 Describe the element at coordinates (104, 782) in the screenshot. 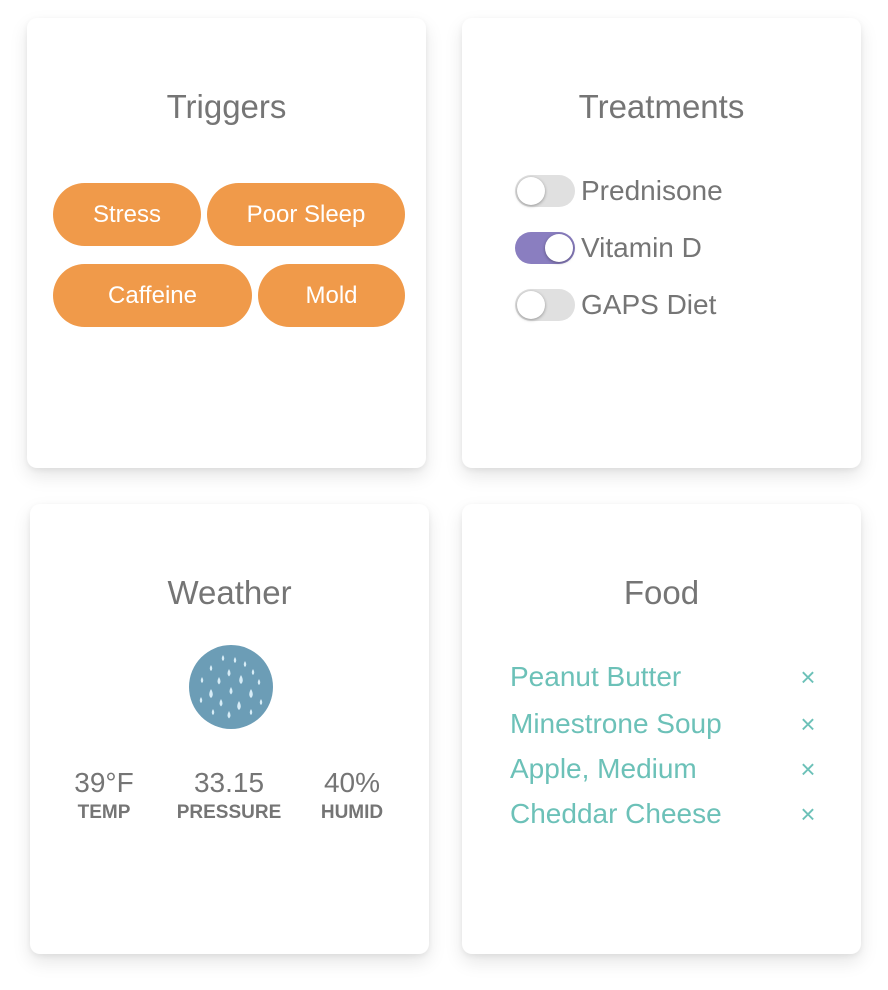

I see `temp-value: 39°F` at that location.